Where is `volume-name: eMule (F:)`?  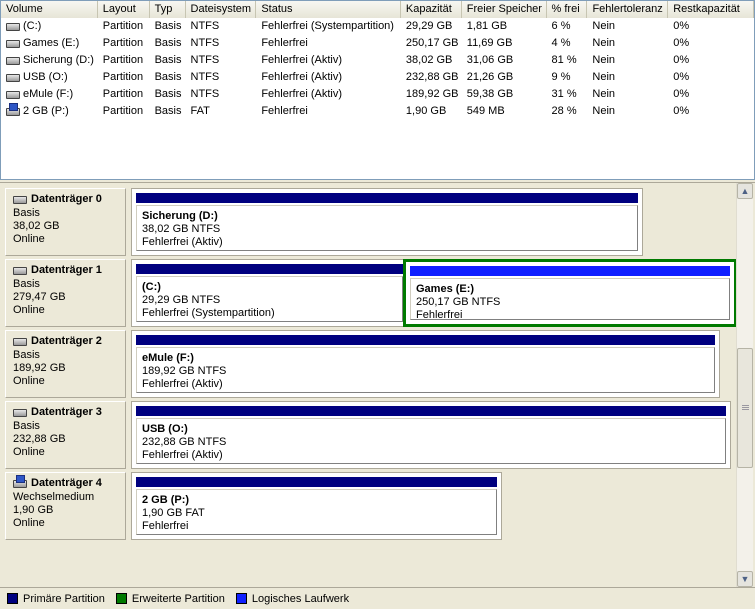 volume-name: eMule (F:) is located at coordinates (48, 94).